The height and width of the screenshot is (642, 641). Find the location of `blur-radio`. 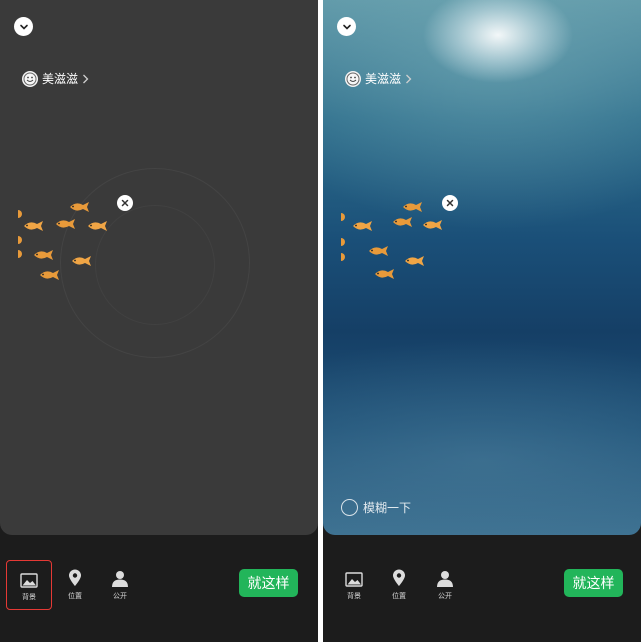

blur-radio is located at coordinates (349, 507).